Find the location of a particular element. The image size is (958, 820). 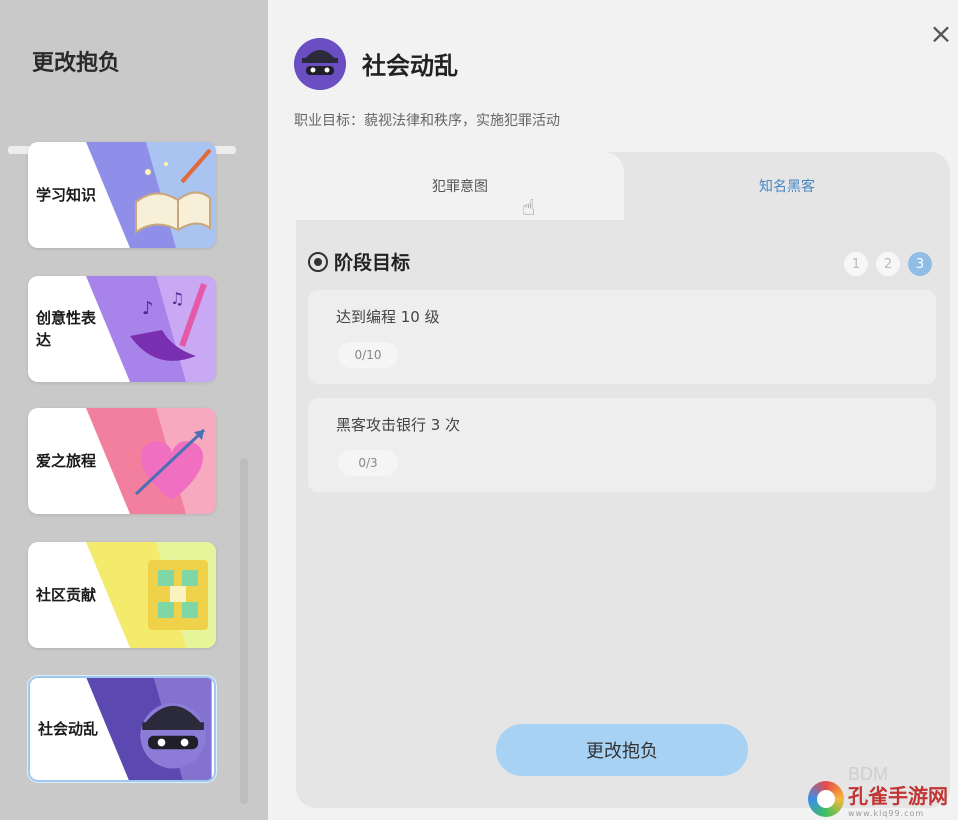

stage-step-2: 2 is located at coordinates (888, 264).